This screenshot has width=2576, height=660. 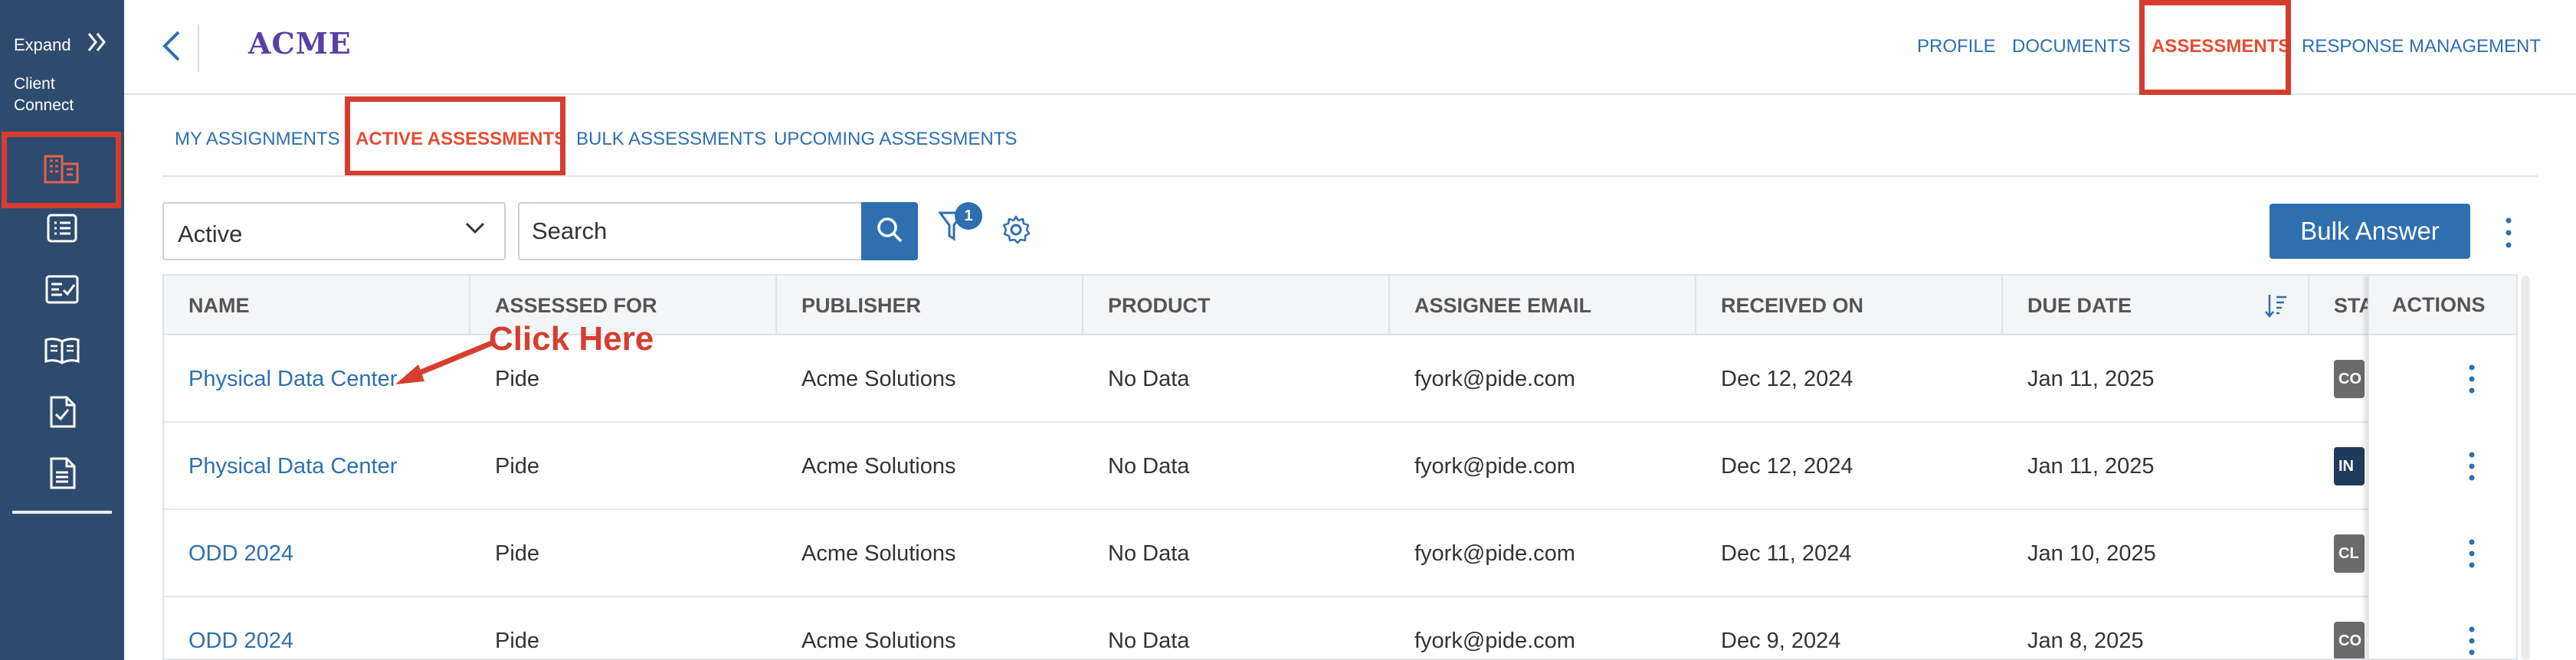 What do you see at coordinates (2442, 305) in the screenshot?
I see `column-actions: ACTIONS` at bounding box center [2442, 305].